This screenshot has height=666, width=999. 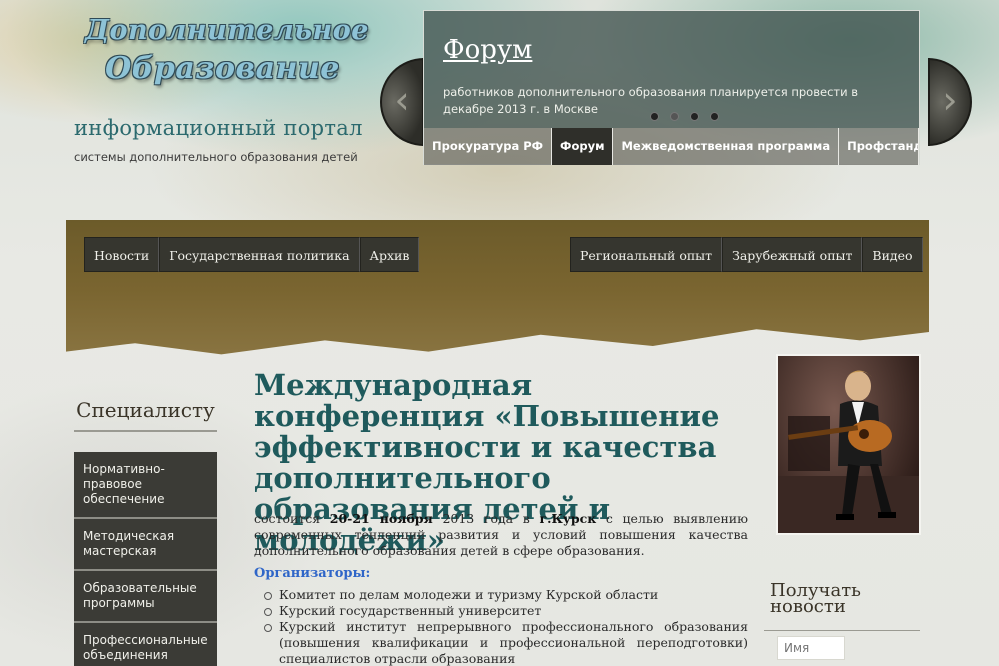 I want to click on site-logo: Дополнительное Образование, so click(x=227, y=55).